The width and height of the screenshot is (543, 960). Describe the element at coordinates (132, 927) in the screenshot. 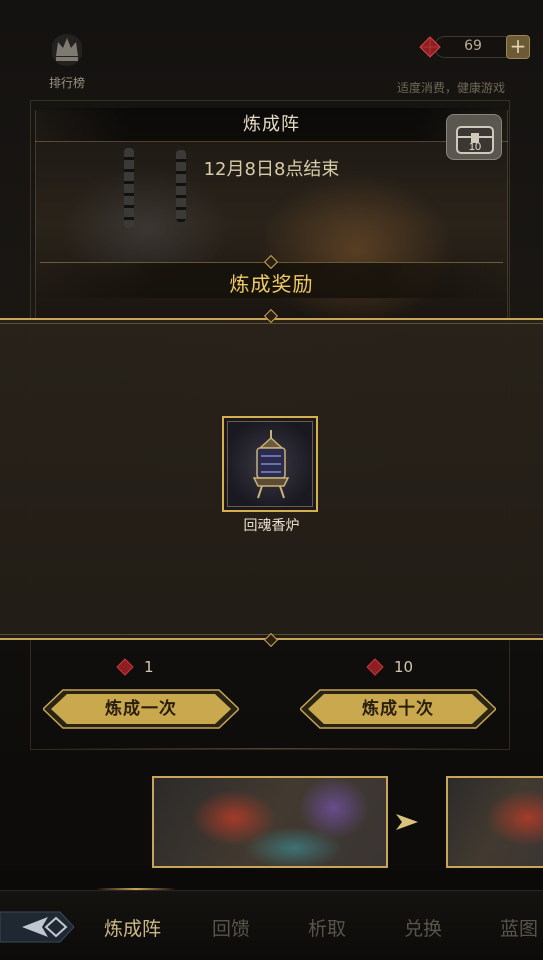

I see `tab-craft-array: 炼成阵` at that location.